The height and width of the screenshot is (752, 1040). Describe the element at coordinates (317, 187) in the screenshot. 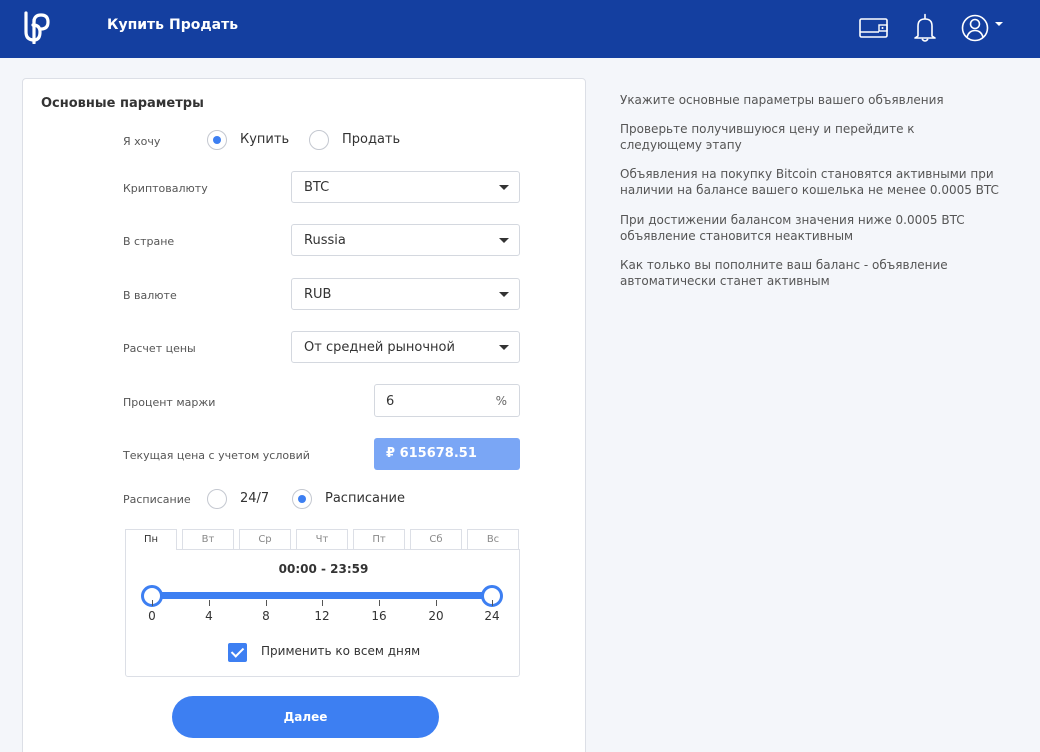

I see `crypto-select-value: BTC` at that location.